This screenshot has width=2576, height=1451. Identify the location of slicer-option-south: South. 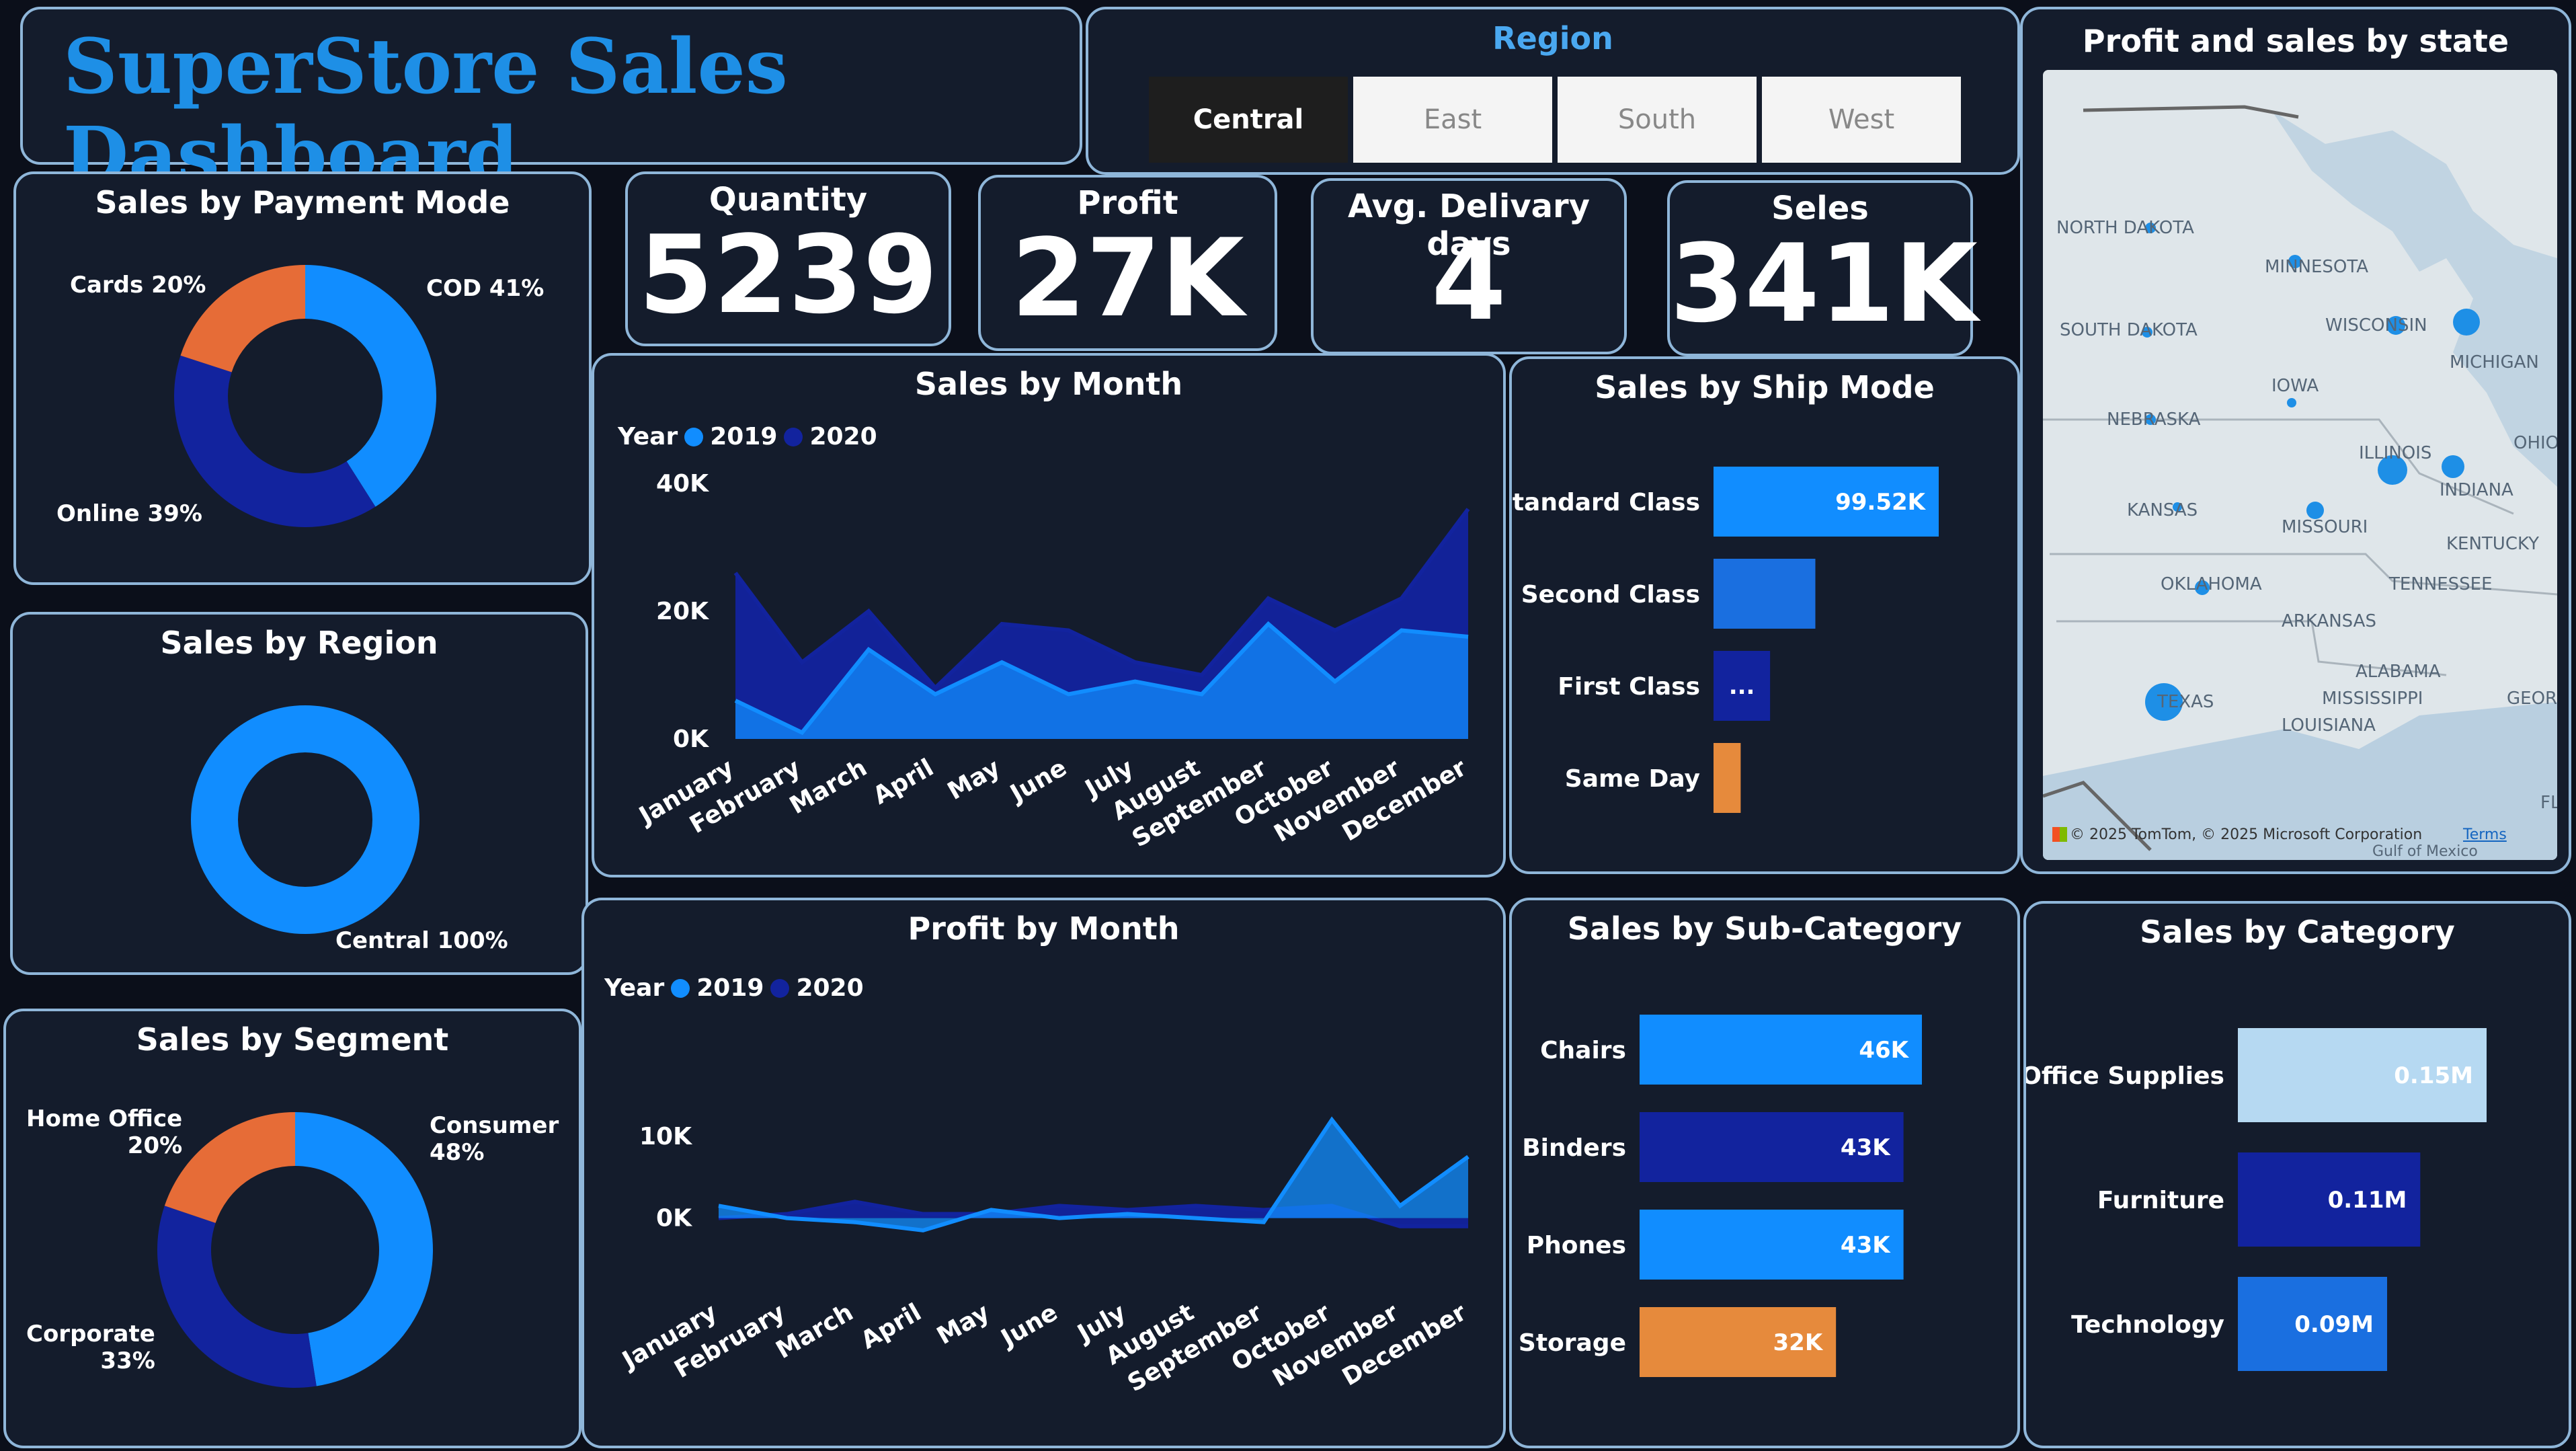
(1657, 120).